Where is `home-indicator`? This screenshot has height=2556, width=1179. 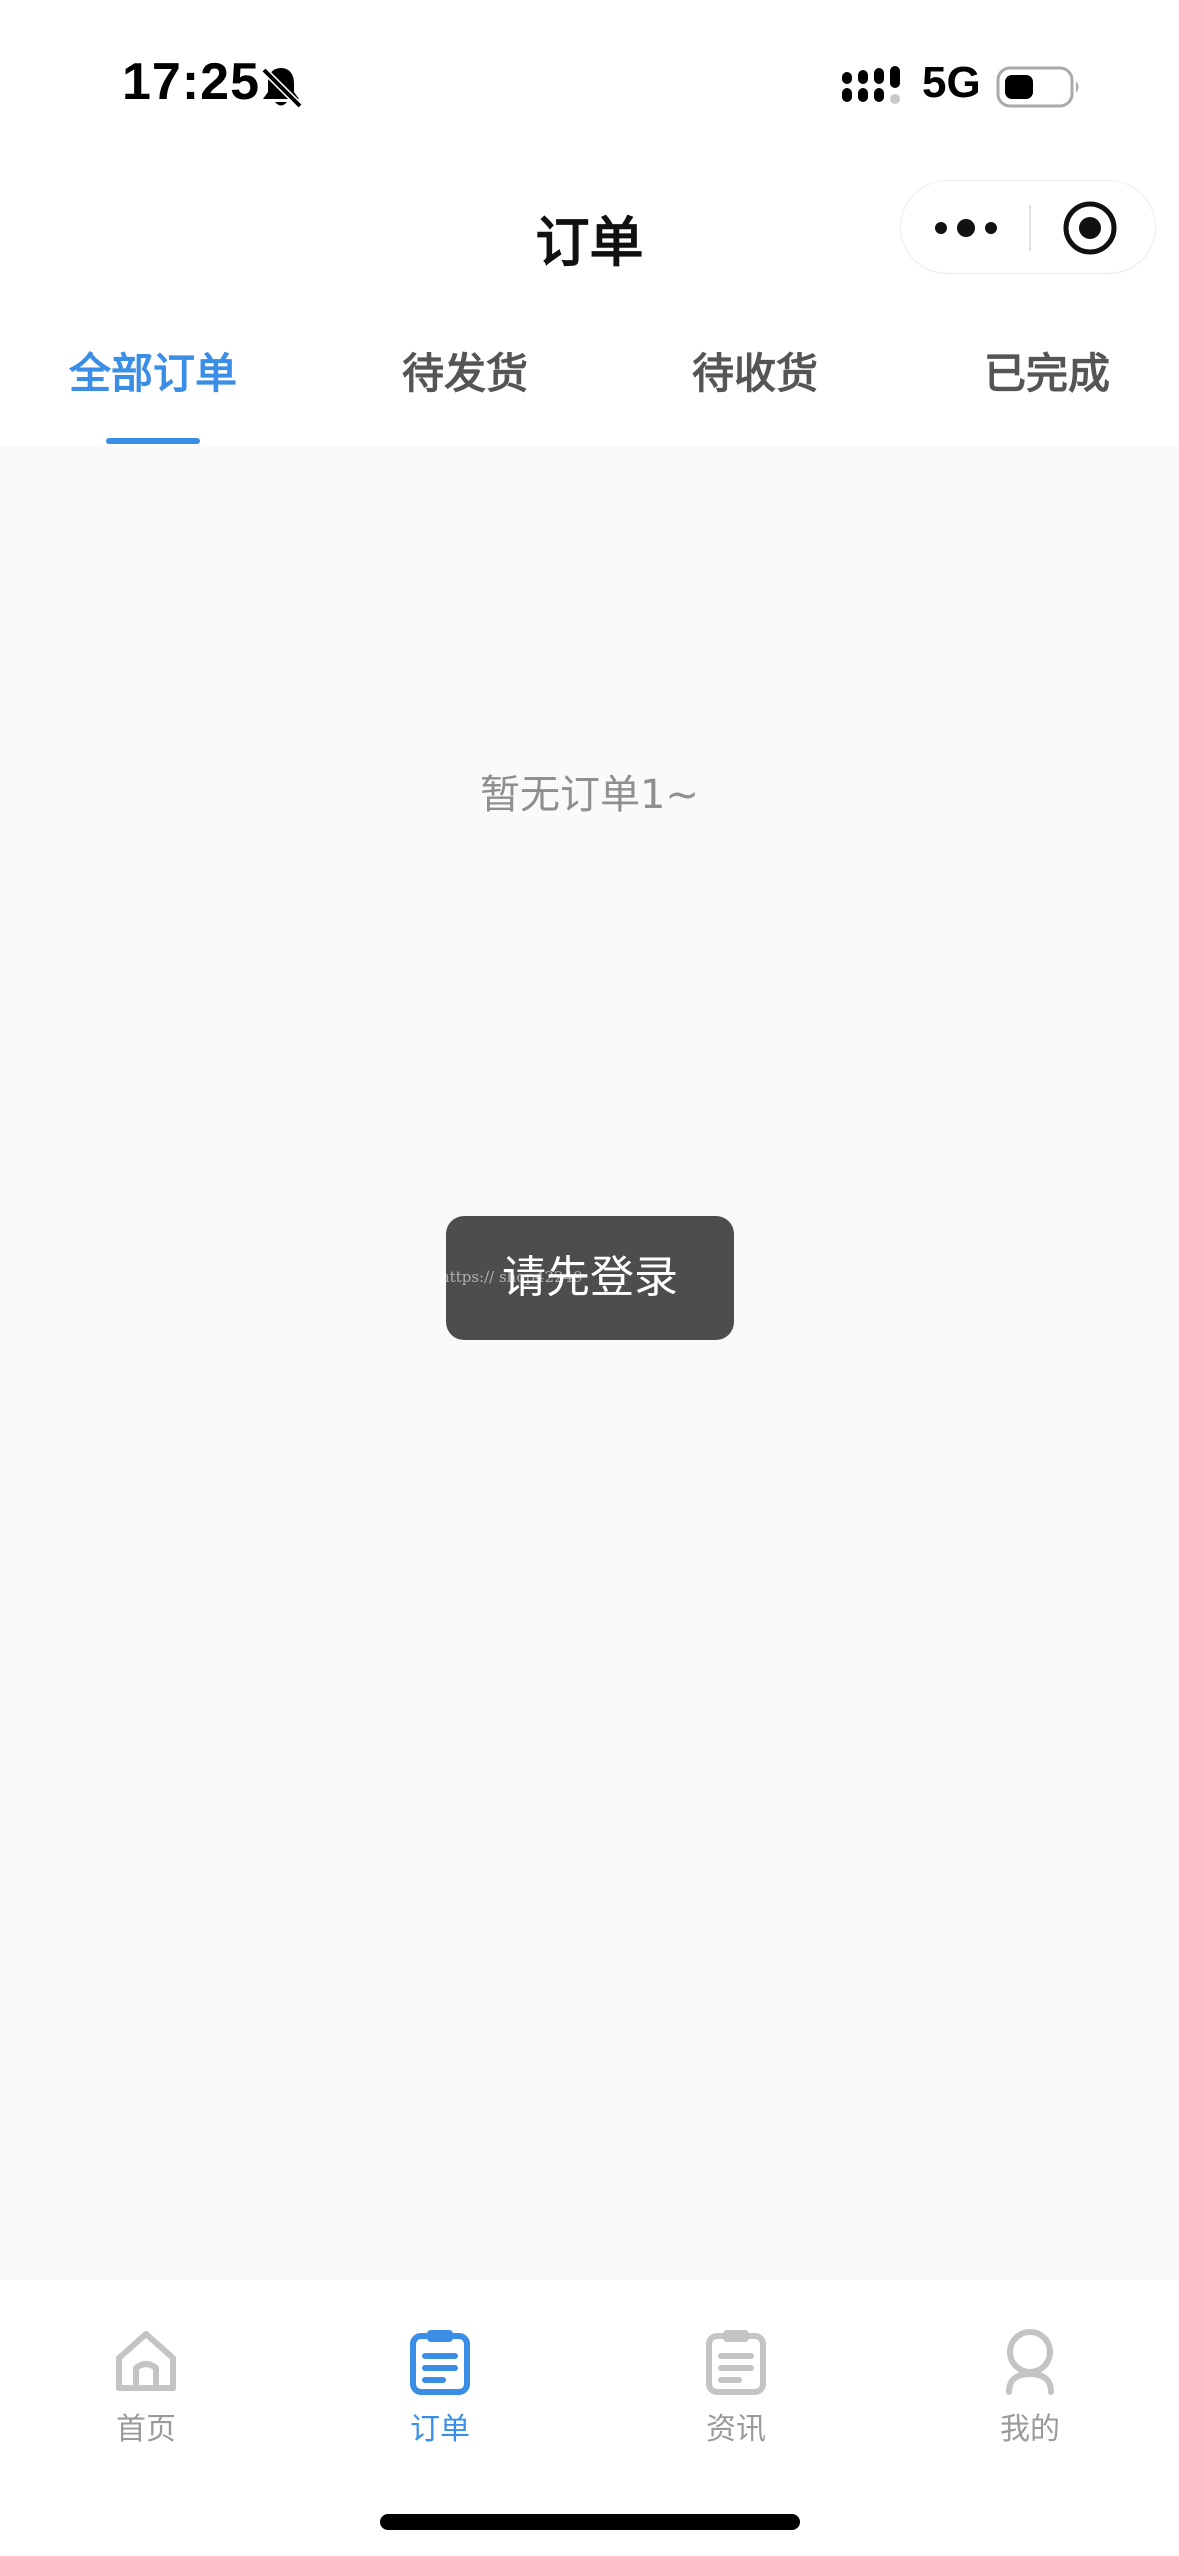 home-indicator is located at coordinates (590, 2522).